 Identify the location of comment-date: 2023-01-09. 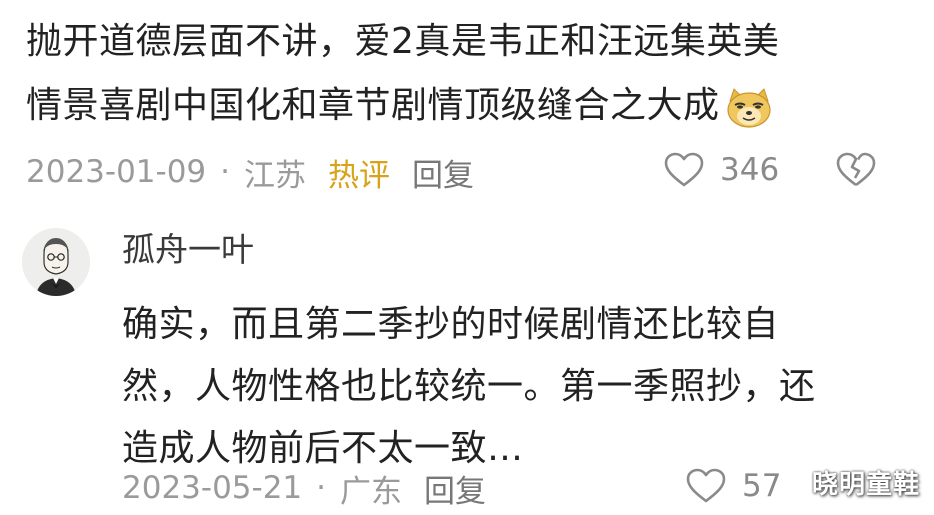
(116, 172).